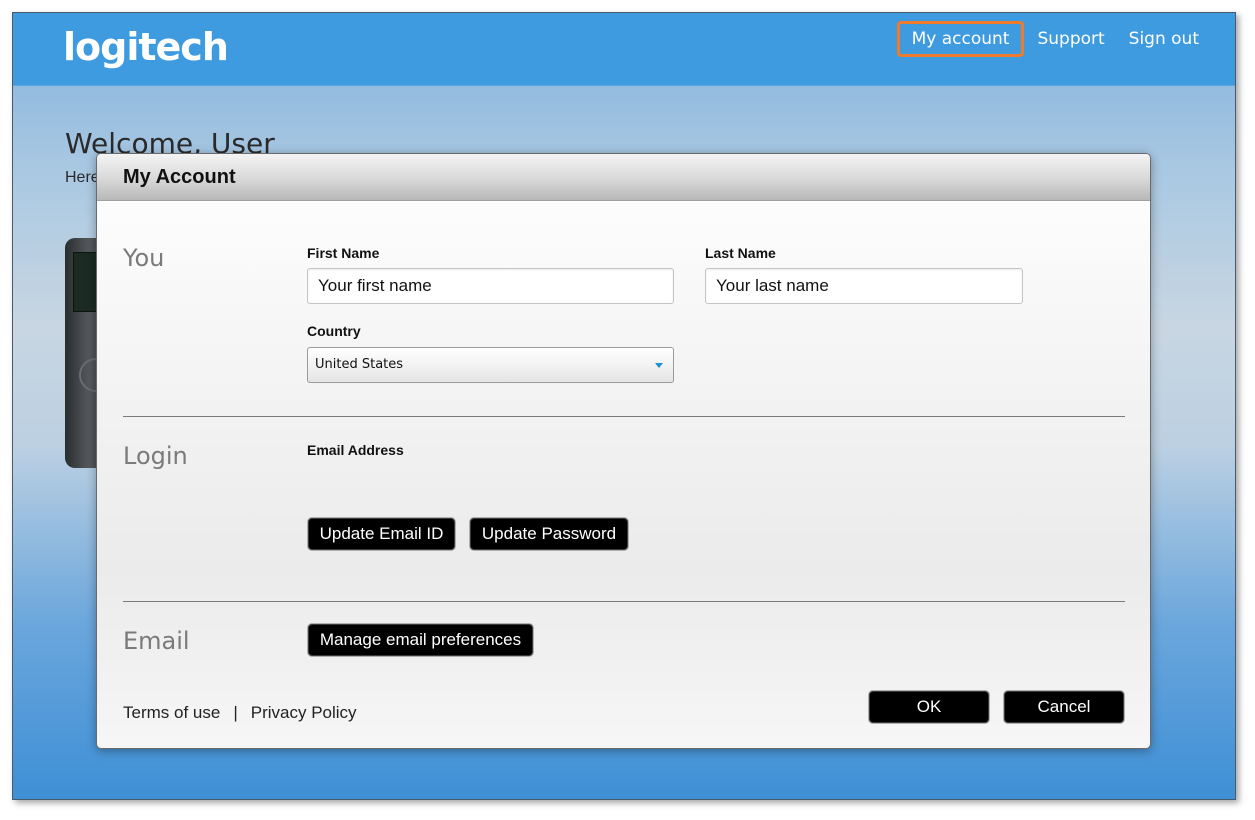 Image resolution: width=1255 pixels, height=820 pixels. I want to click on manage-email-preferences-button: Manage email preferences, so click(420, 640).